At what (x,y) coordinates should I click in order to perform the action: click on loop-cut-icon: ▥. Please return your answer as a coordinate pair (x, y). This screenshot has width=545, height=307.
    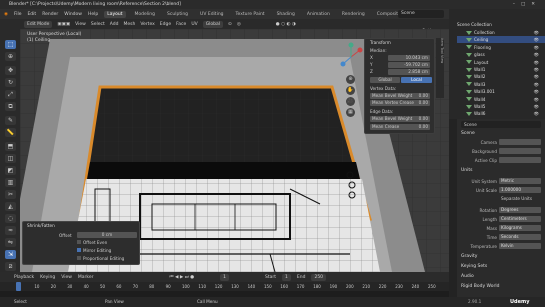
    Looking at the image, I should click on (10, 182).